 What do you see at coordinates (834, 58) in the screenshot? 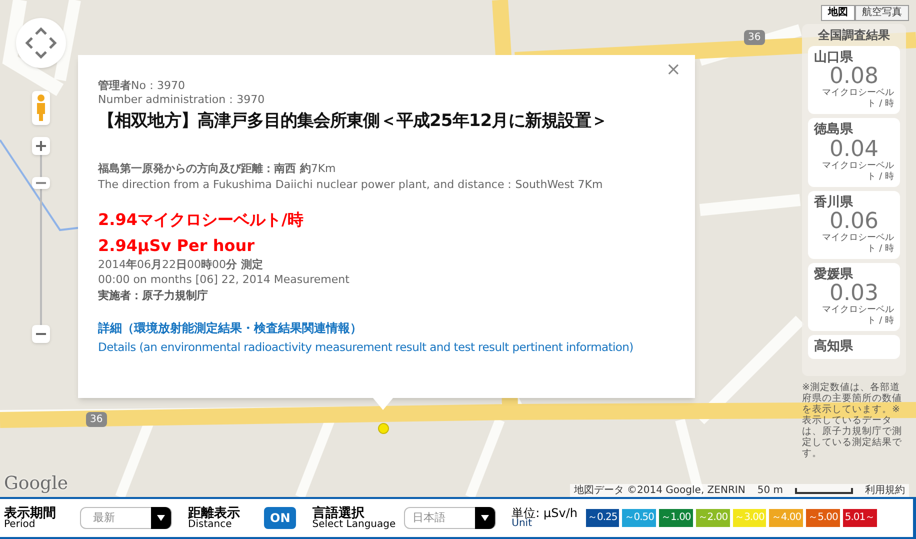
I see `prefecture-name: 山口県` at bounding box center [834, 58].